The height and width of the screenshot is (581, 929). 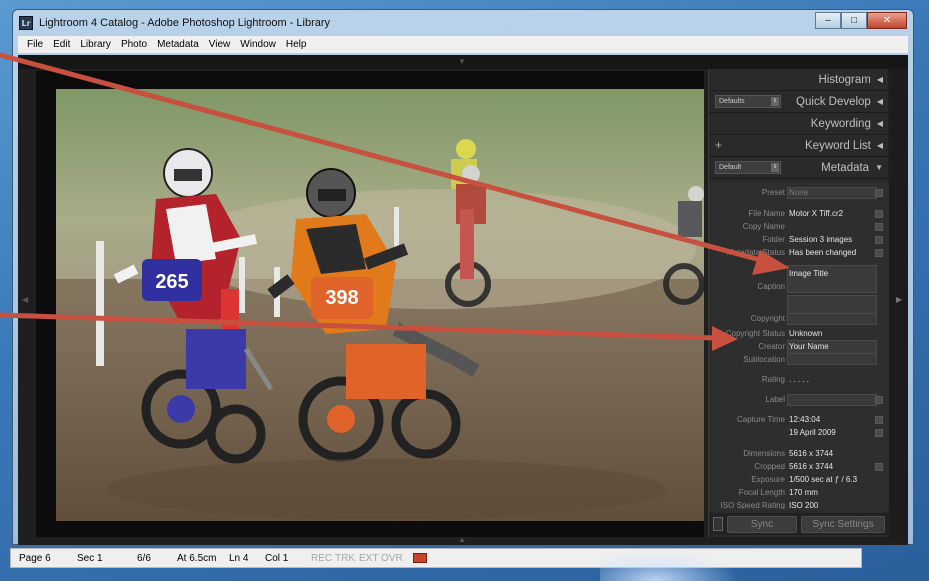 What do you see at coordinates (879, 167) in the screenshot?
I see `down-triangle-icon: ▼` at bounding box center [879, 167].